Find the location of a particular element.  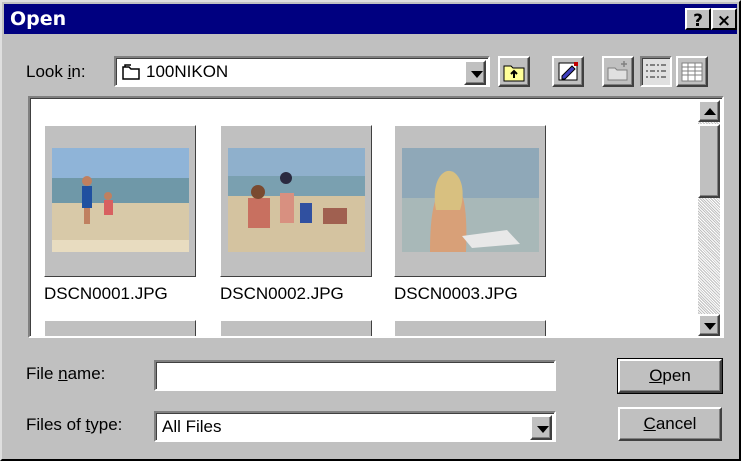

close-button: × is located at coordinates (724, 19).